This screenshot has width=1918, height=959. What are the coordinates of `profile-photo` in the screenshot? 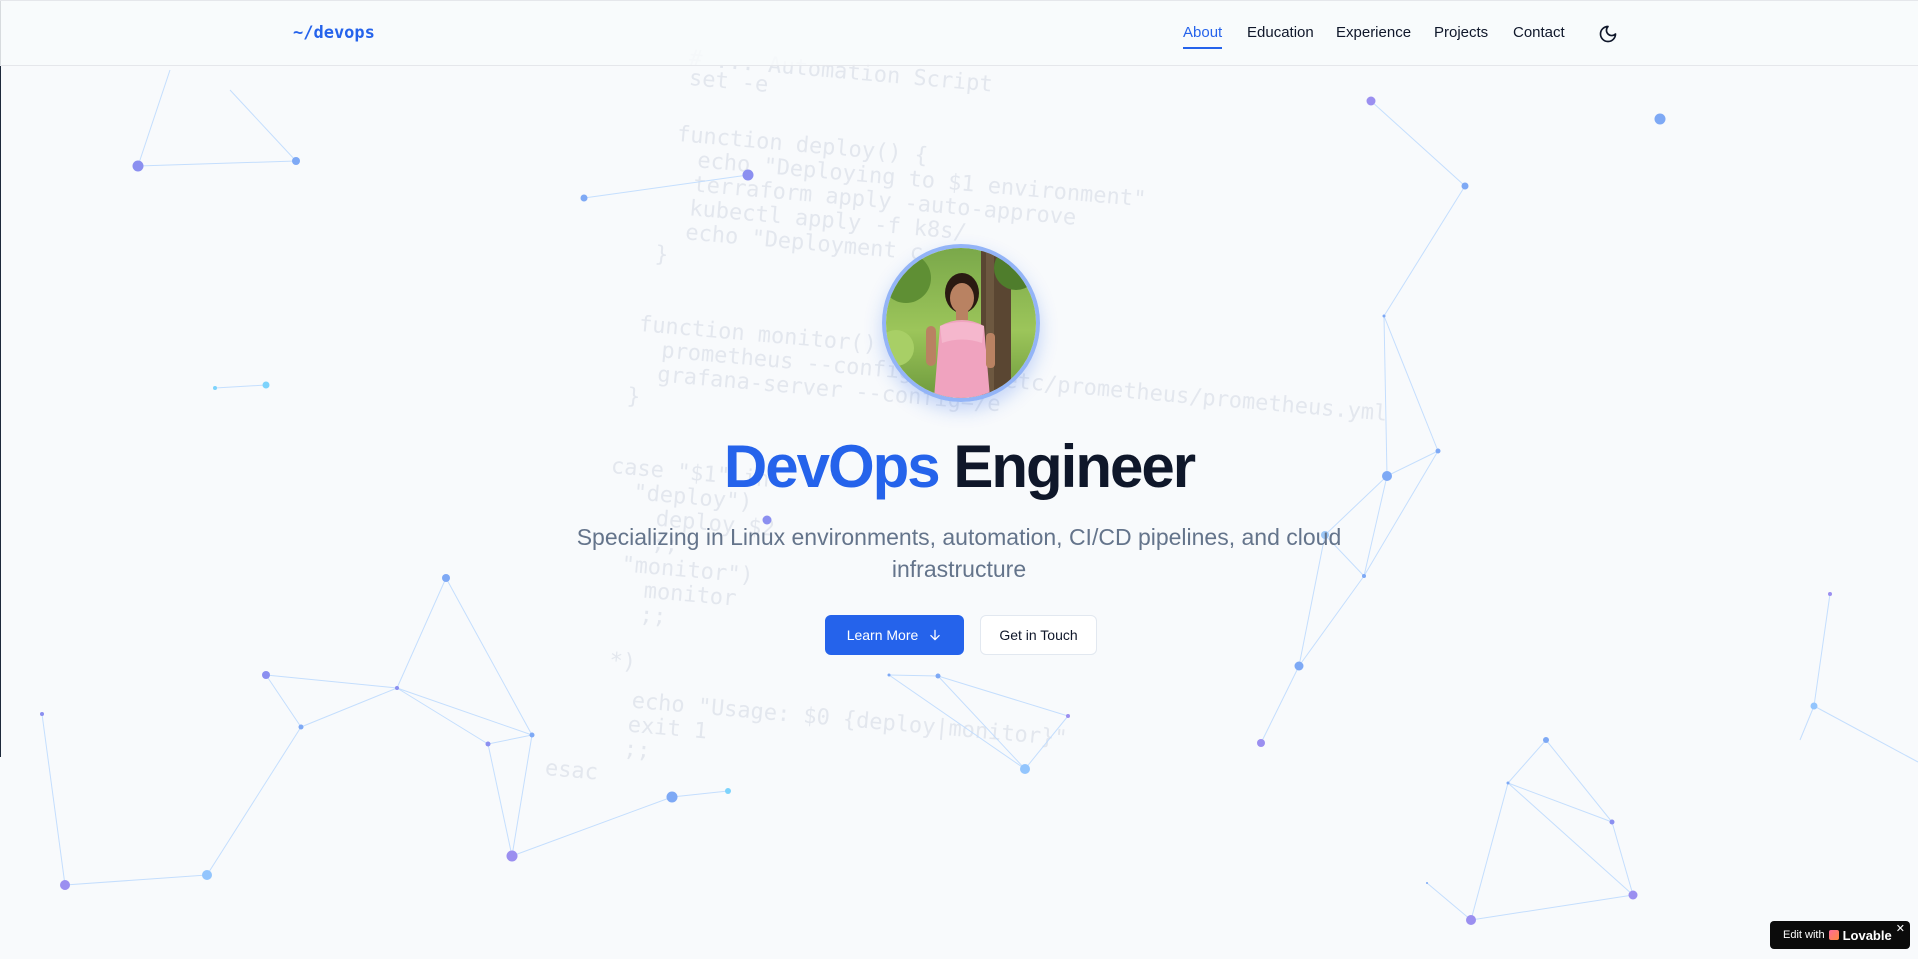 It's located at (961, 323).